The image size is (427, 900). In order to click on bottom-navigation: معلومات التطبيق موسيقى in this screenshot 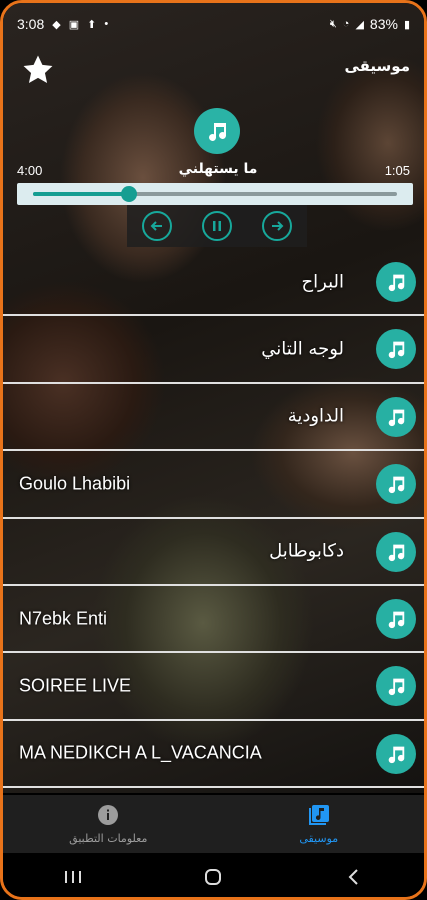, I will do `click(213, 824)`.